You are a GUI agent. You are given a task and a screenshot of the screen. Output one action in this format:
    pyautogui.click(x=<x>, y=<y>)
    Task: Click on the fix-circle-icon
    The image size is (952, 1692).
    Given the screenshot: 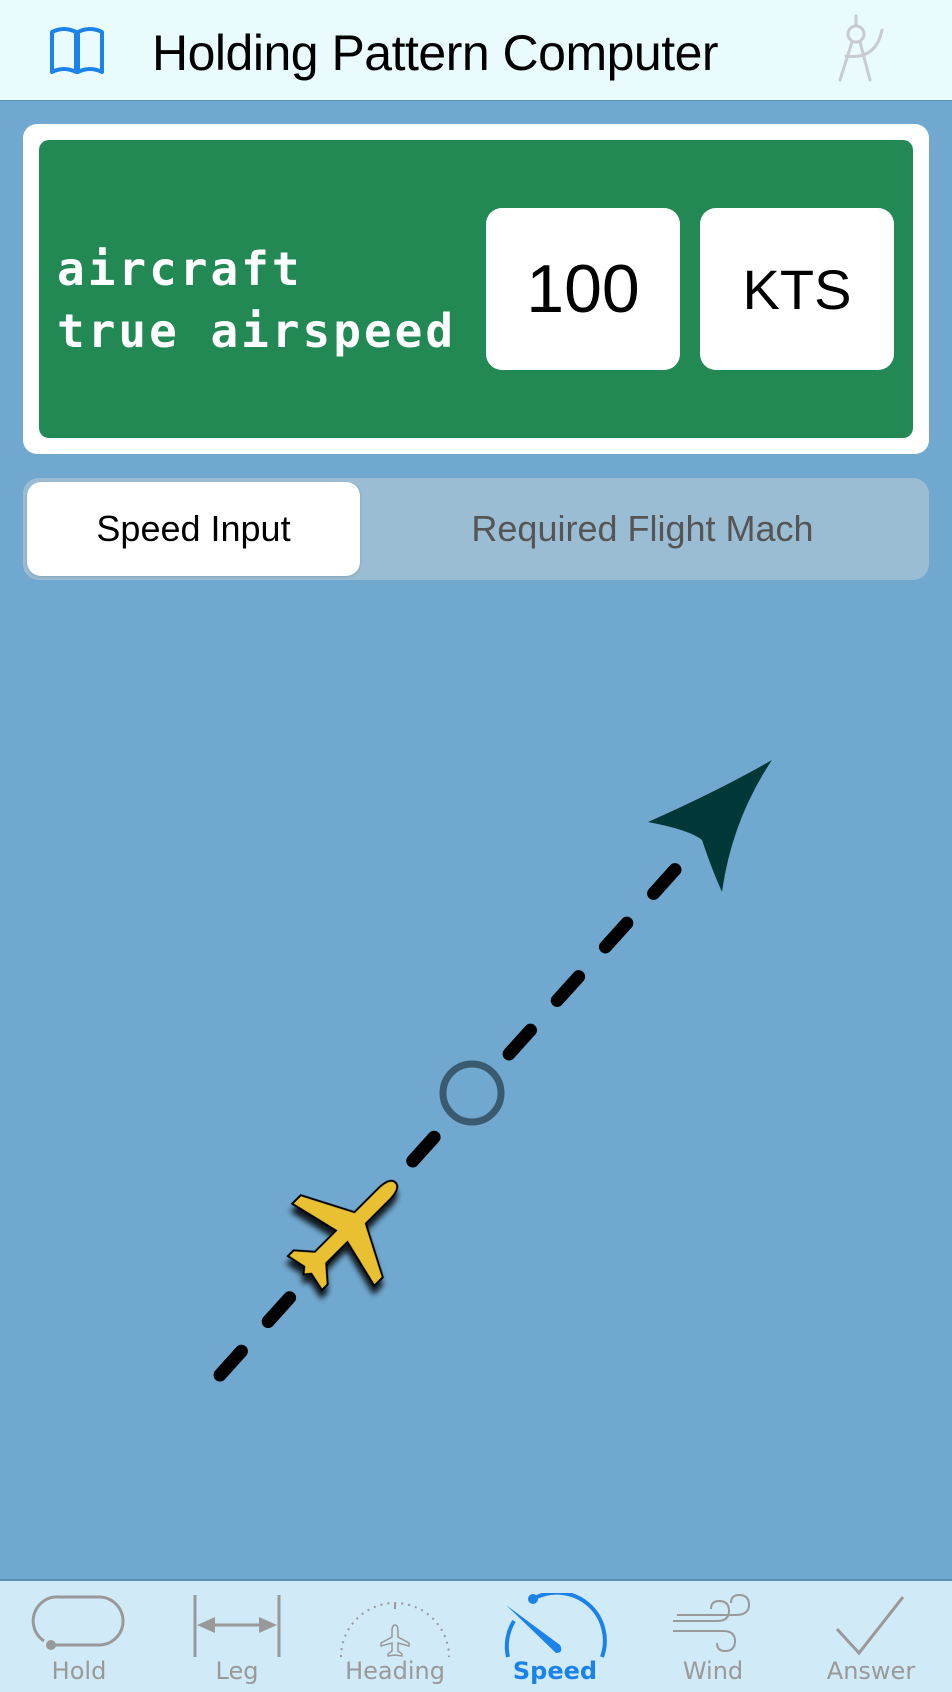 What is the action you would take?
    pyautogui.click(x=472, y=1093)
    